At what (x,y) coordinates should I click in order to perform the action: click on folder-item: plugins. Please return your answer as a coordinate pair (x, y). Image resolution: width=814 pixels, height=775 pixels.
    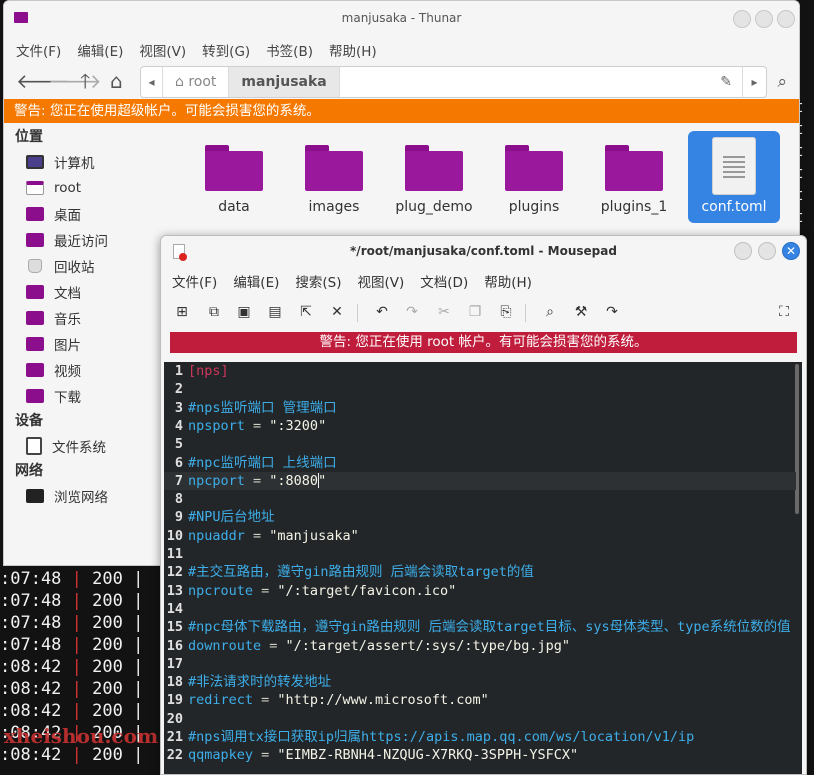
    Looking at the image, I should click on (534, 177).